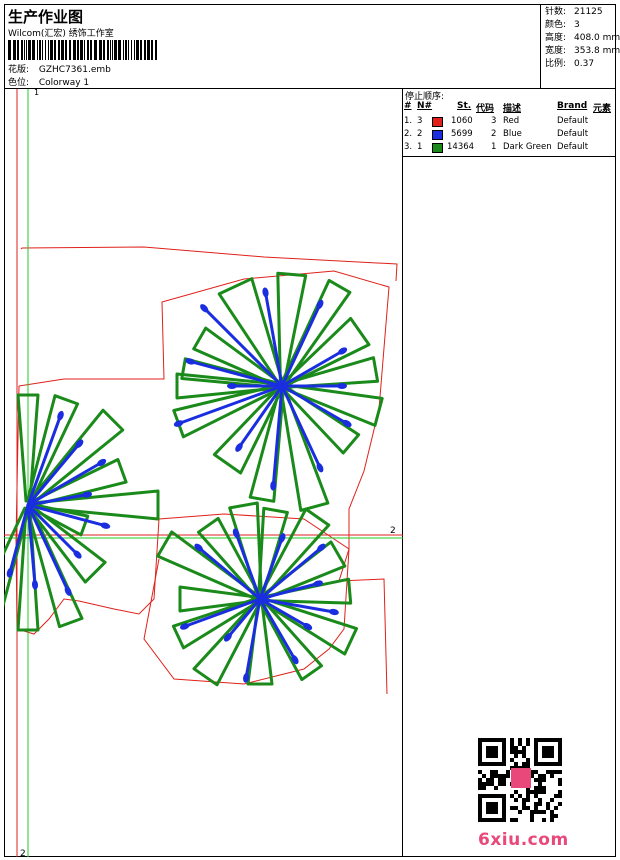 This screenshot has height=860, width=620. What do you see at coordinates (520, 780) in the screenshot?
I see `qr-code-icon` at bounding box center [520, 780].